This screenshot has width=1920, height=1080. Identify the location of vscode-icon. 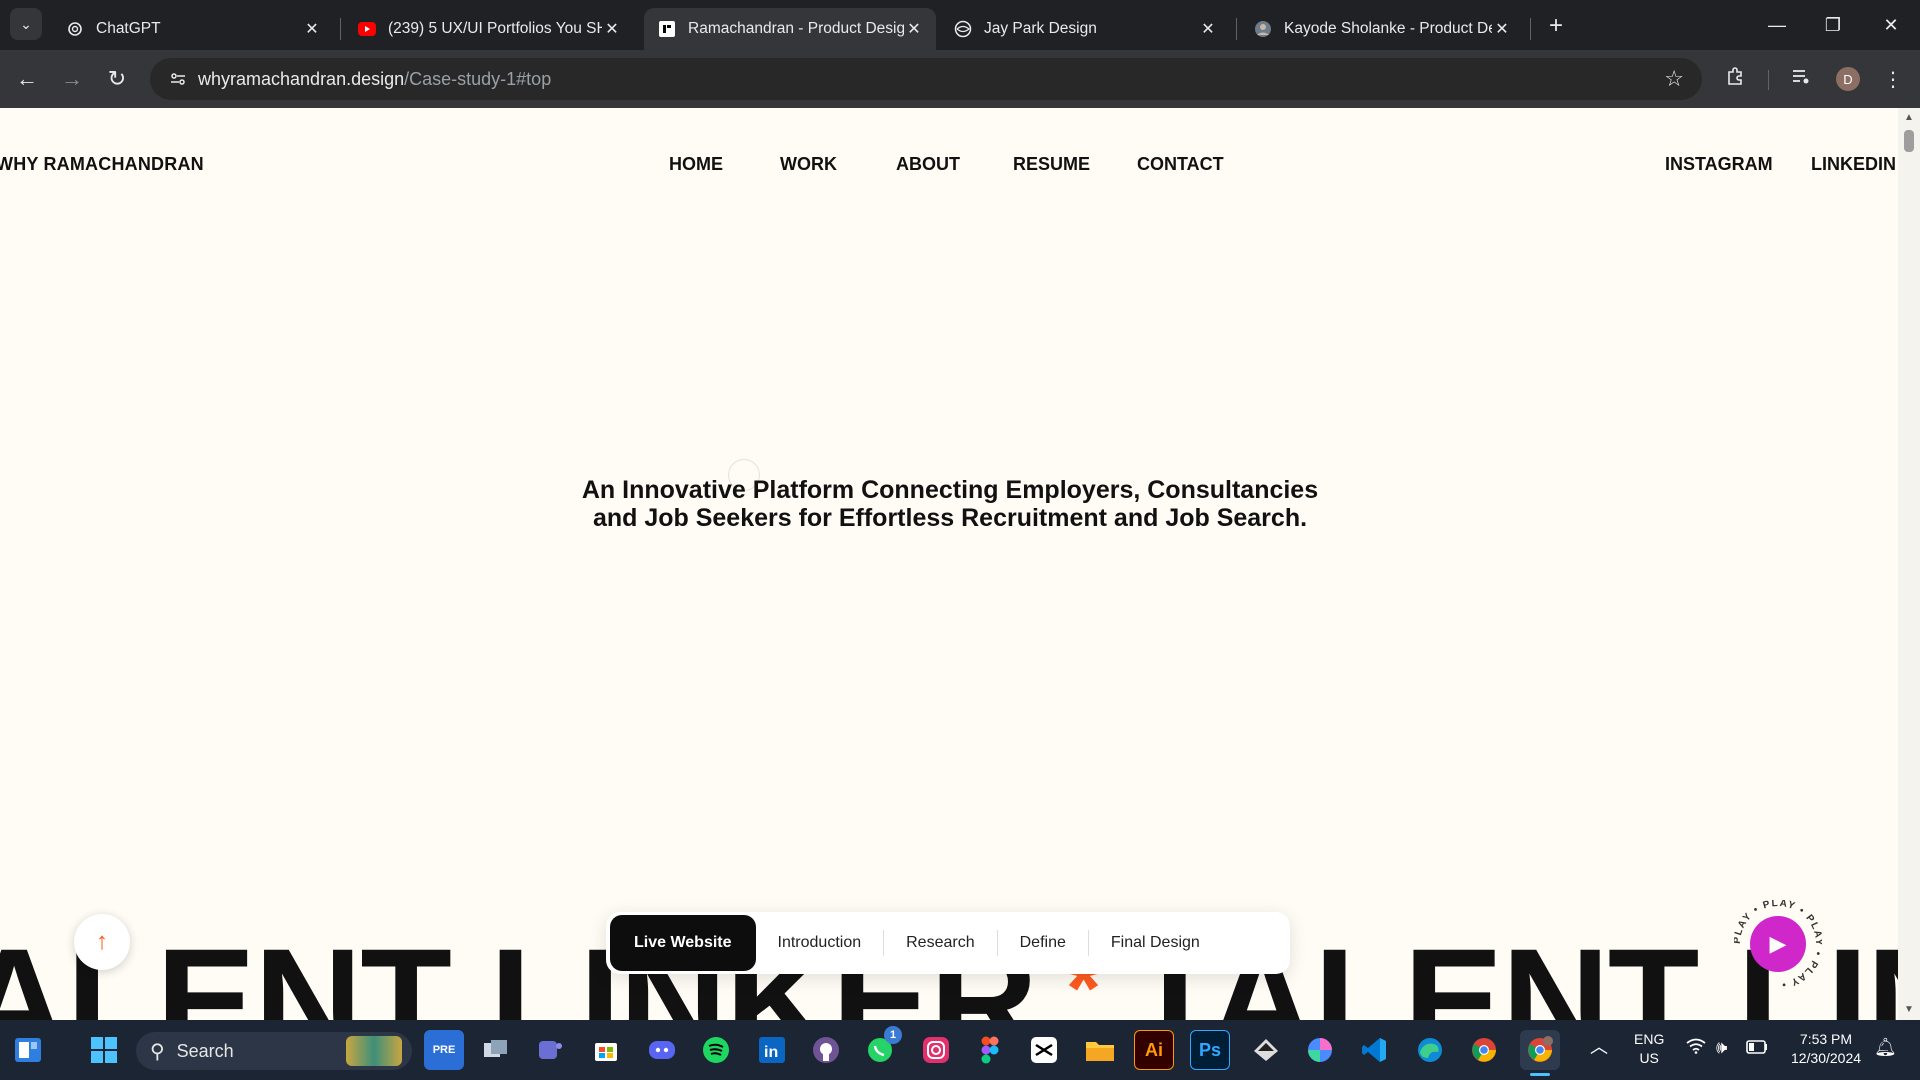
(1374, 1050).